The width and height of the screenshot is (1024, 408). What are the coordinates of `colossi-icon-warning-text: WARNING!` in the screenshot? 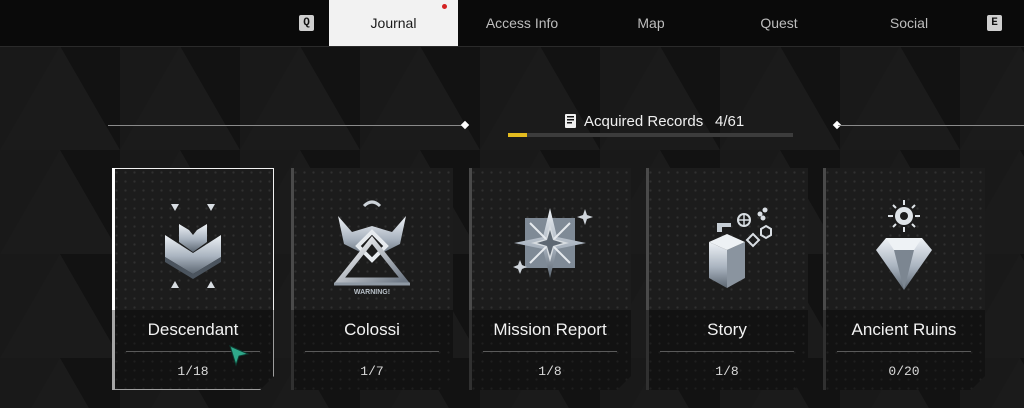 It's located at (372, 292).